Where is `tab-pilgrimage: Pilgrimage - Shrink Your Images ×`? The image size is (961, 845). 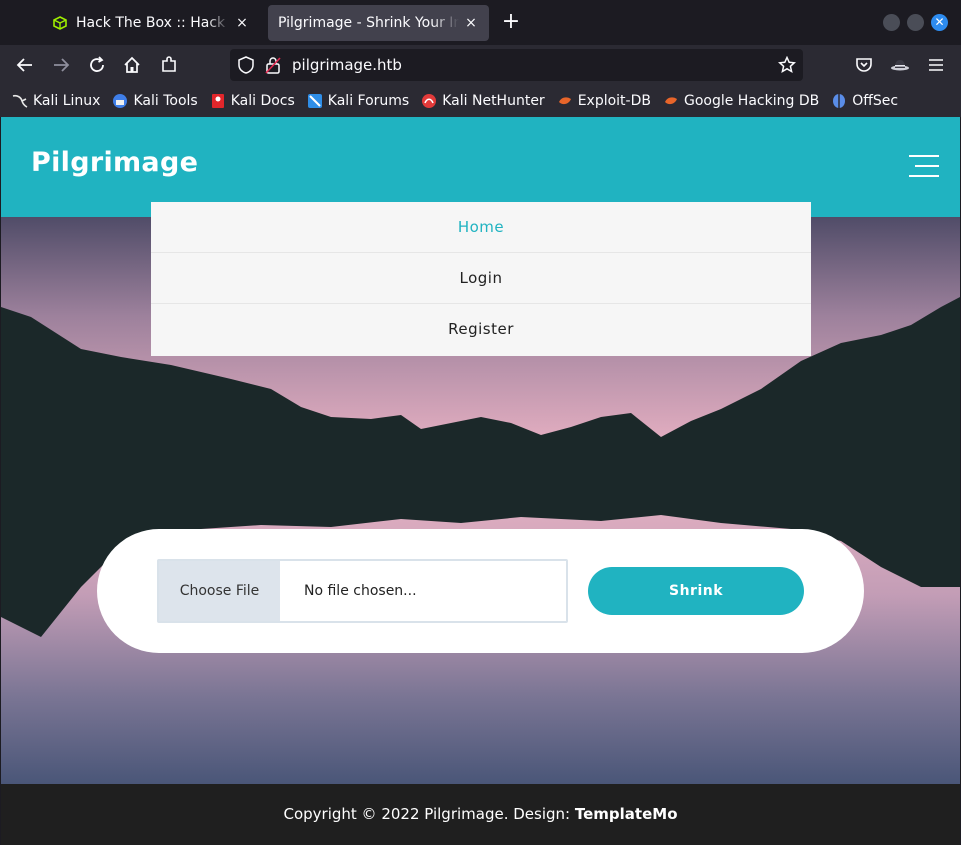
tab-pilgrimage: Pilgrimage - Shrink Your Images × is located at coordinates (378, 23).